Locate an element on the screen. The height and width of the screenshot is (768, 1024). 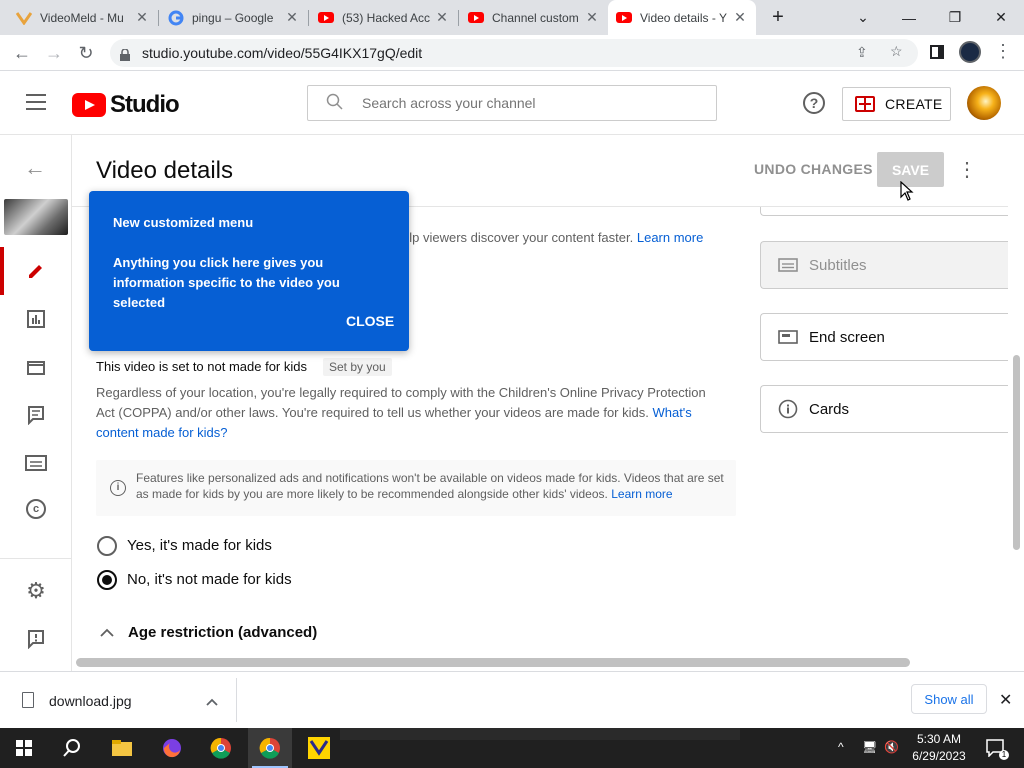
tab-hacked: (53) Hacked Acc ✕ is located at coordinates (384, 17).